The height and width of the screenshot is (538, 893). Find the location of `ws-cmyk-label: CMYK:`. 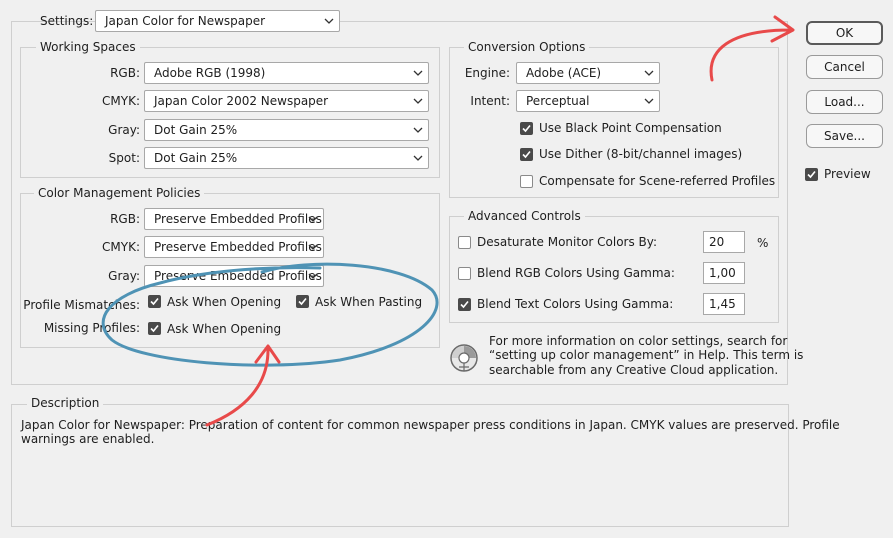

ws-cmyk-label: CMYK: is located at coordinates (121, 101).